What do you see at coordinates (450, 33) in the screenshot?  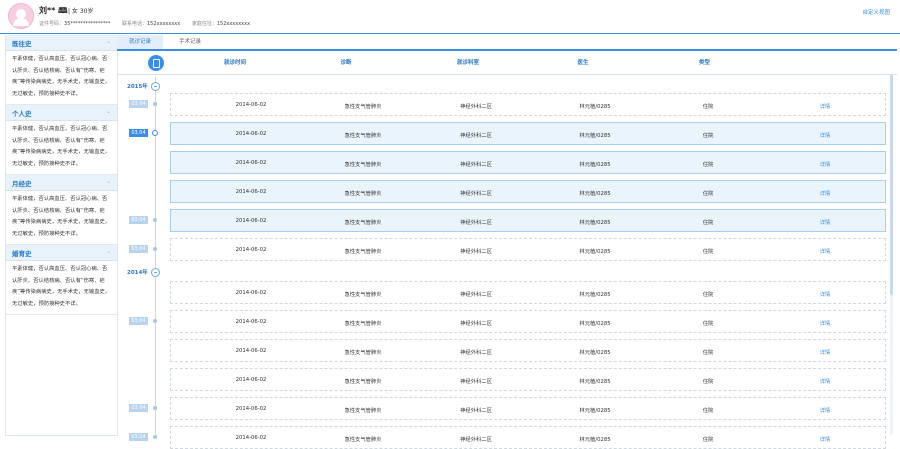 I see `header-divider` at bounding box center [450, 33].